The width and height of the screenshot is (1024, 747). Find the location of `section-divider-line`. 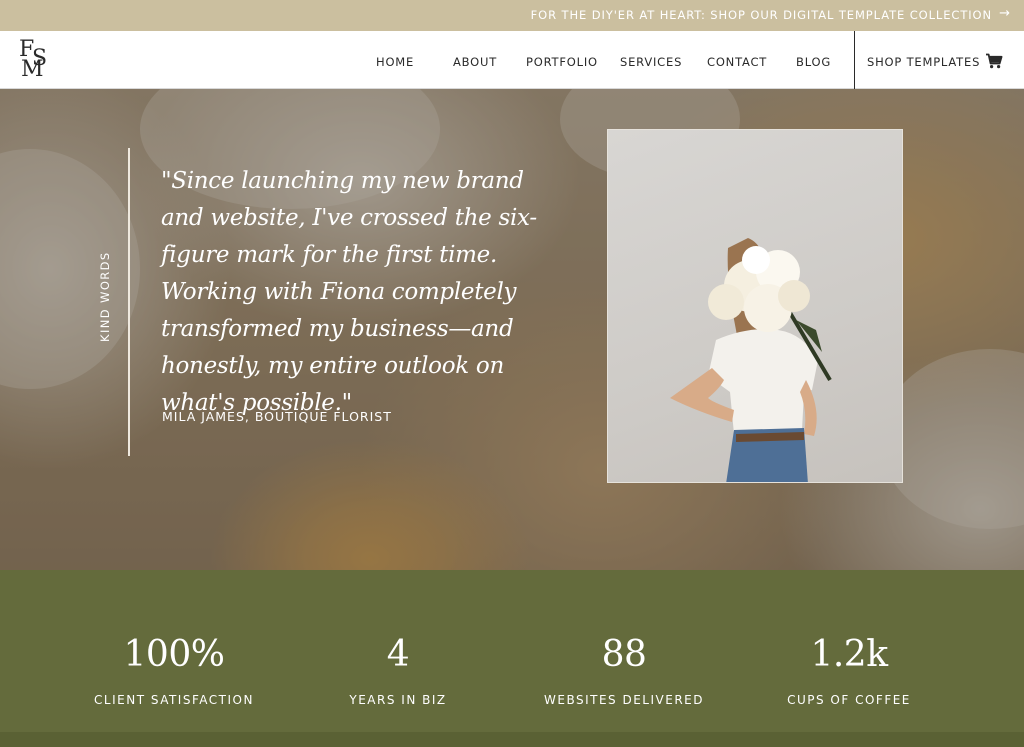

section-divider-line is located at coordinates (129, 302).